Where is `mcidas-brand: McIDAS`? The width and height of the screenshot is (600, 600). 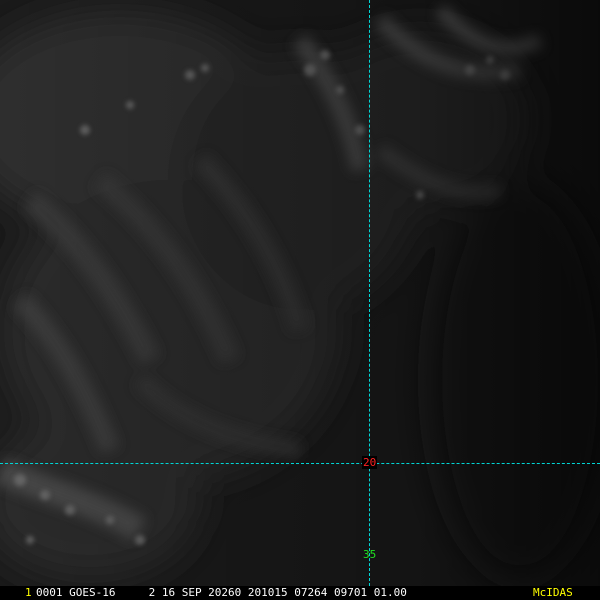 mcidas-brand: McIDAS is located at coordinates (553, 592).